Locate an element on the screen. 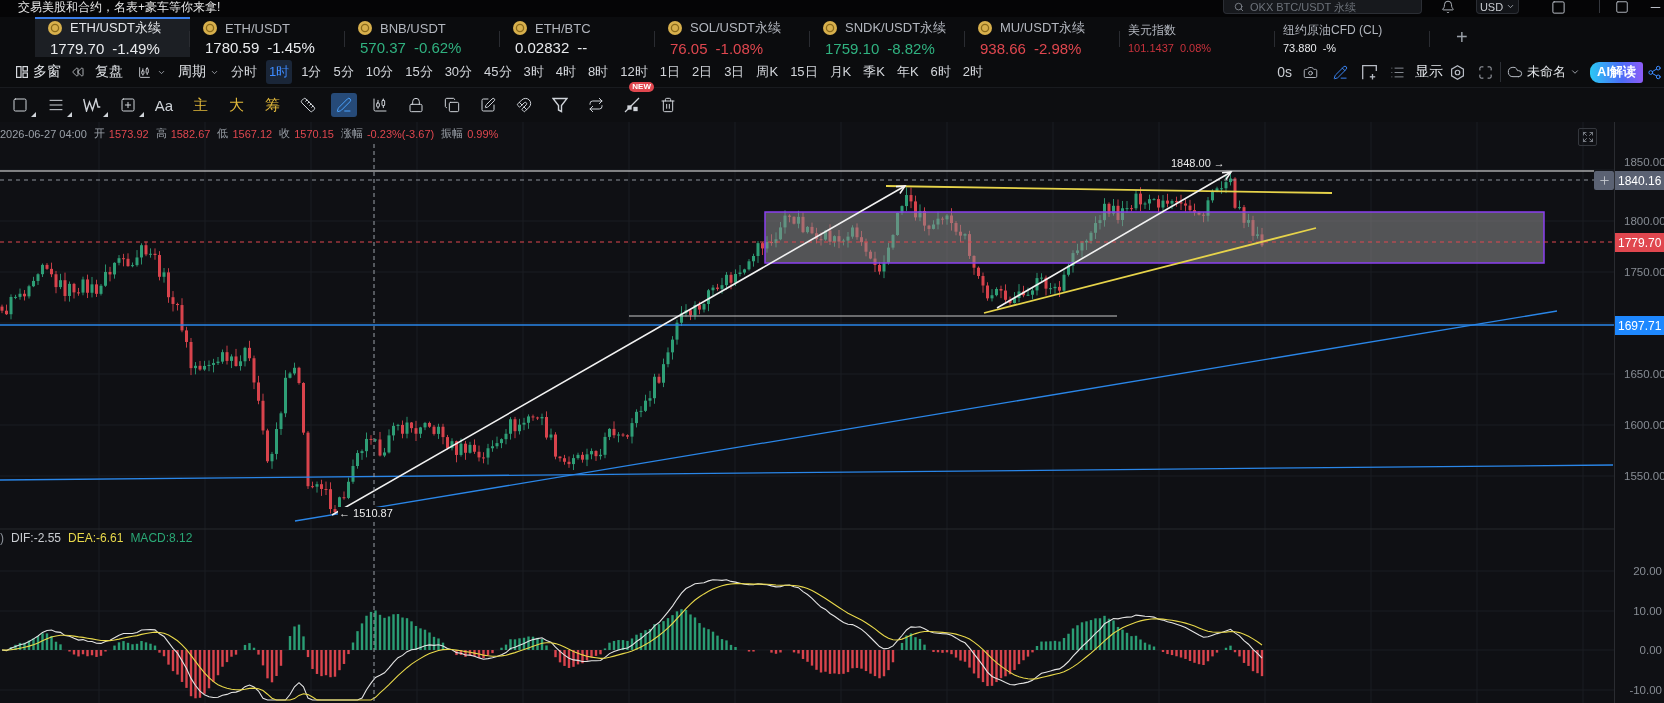  tab-change: -2.98% is located at coordinates (1057, 48).